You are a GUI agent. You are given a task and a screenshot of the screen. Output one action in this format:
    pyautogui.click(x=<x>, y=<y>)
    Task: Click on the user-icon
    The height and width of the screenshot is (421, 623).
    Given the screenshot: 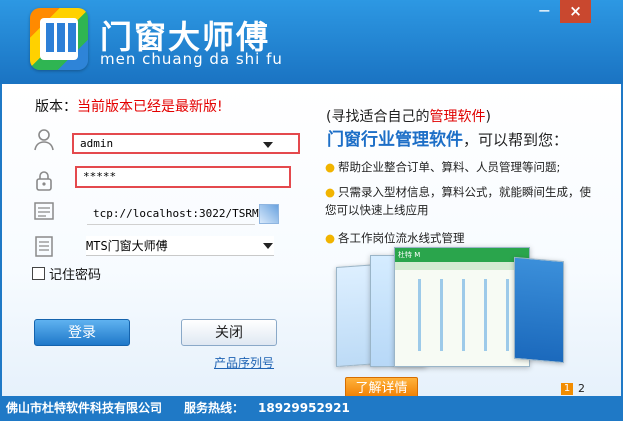 What is the action you would take?
    pyautogui.click(x=44, y=140)
    